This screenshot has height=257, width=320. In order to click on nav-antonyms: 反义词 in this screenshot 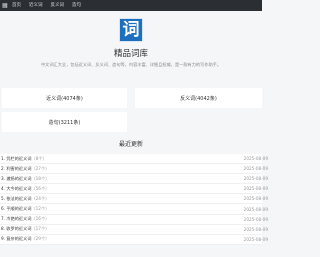, I will do `click(58, 5)`.